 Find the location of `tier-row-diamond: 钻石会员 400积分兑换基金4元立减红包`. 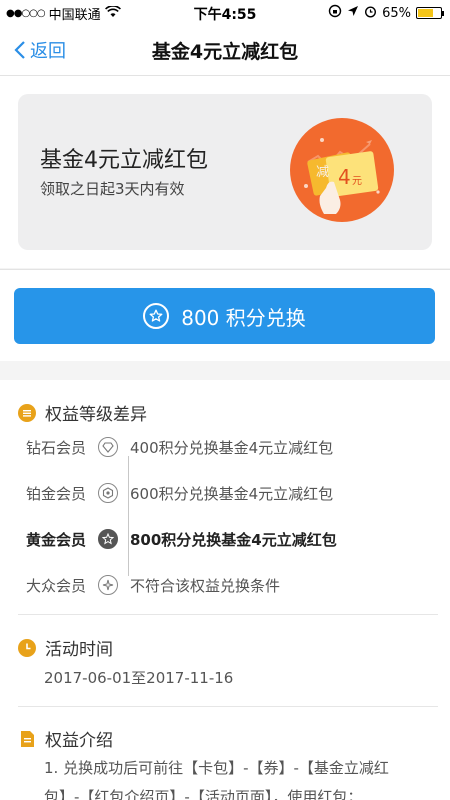

tier-row-diamond: 钻石会员 400积分兑换基金4元立减红包 is located at coordinates (179, 447).